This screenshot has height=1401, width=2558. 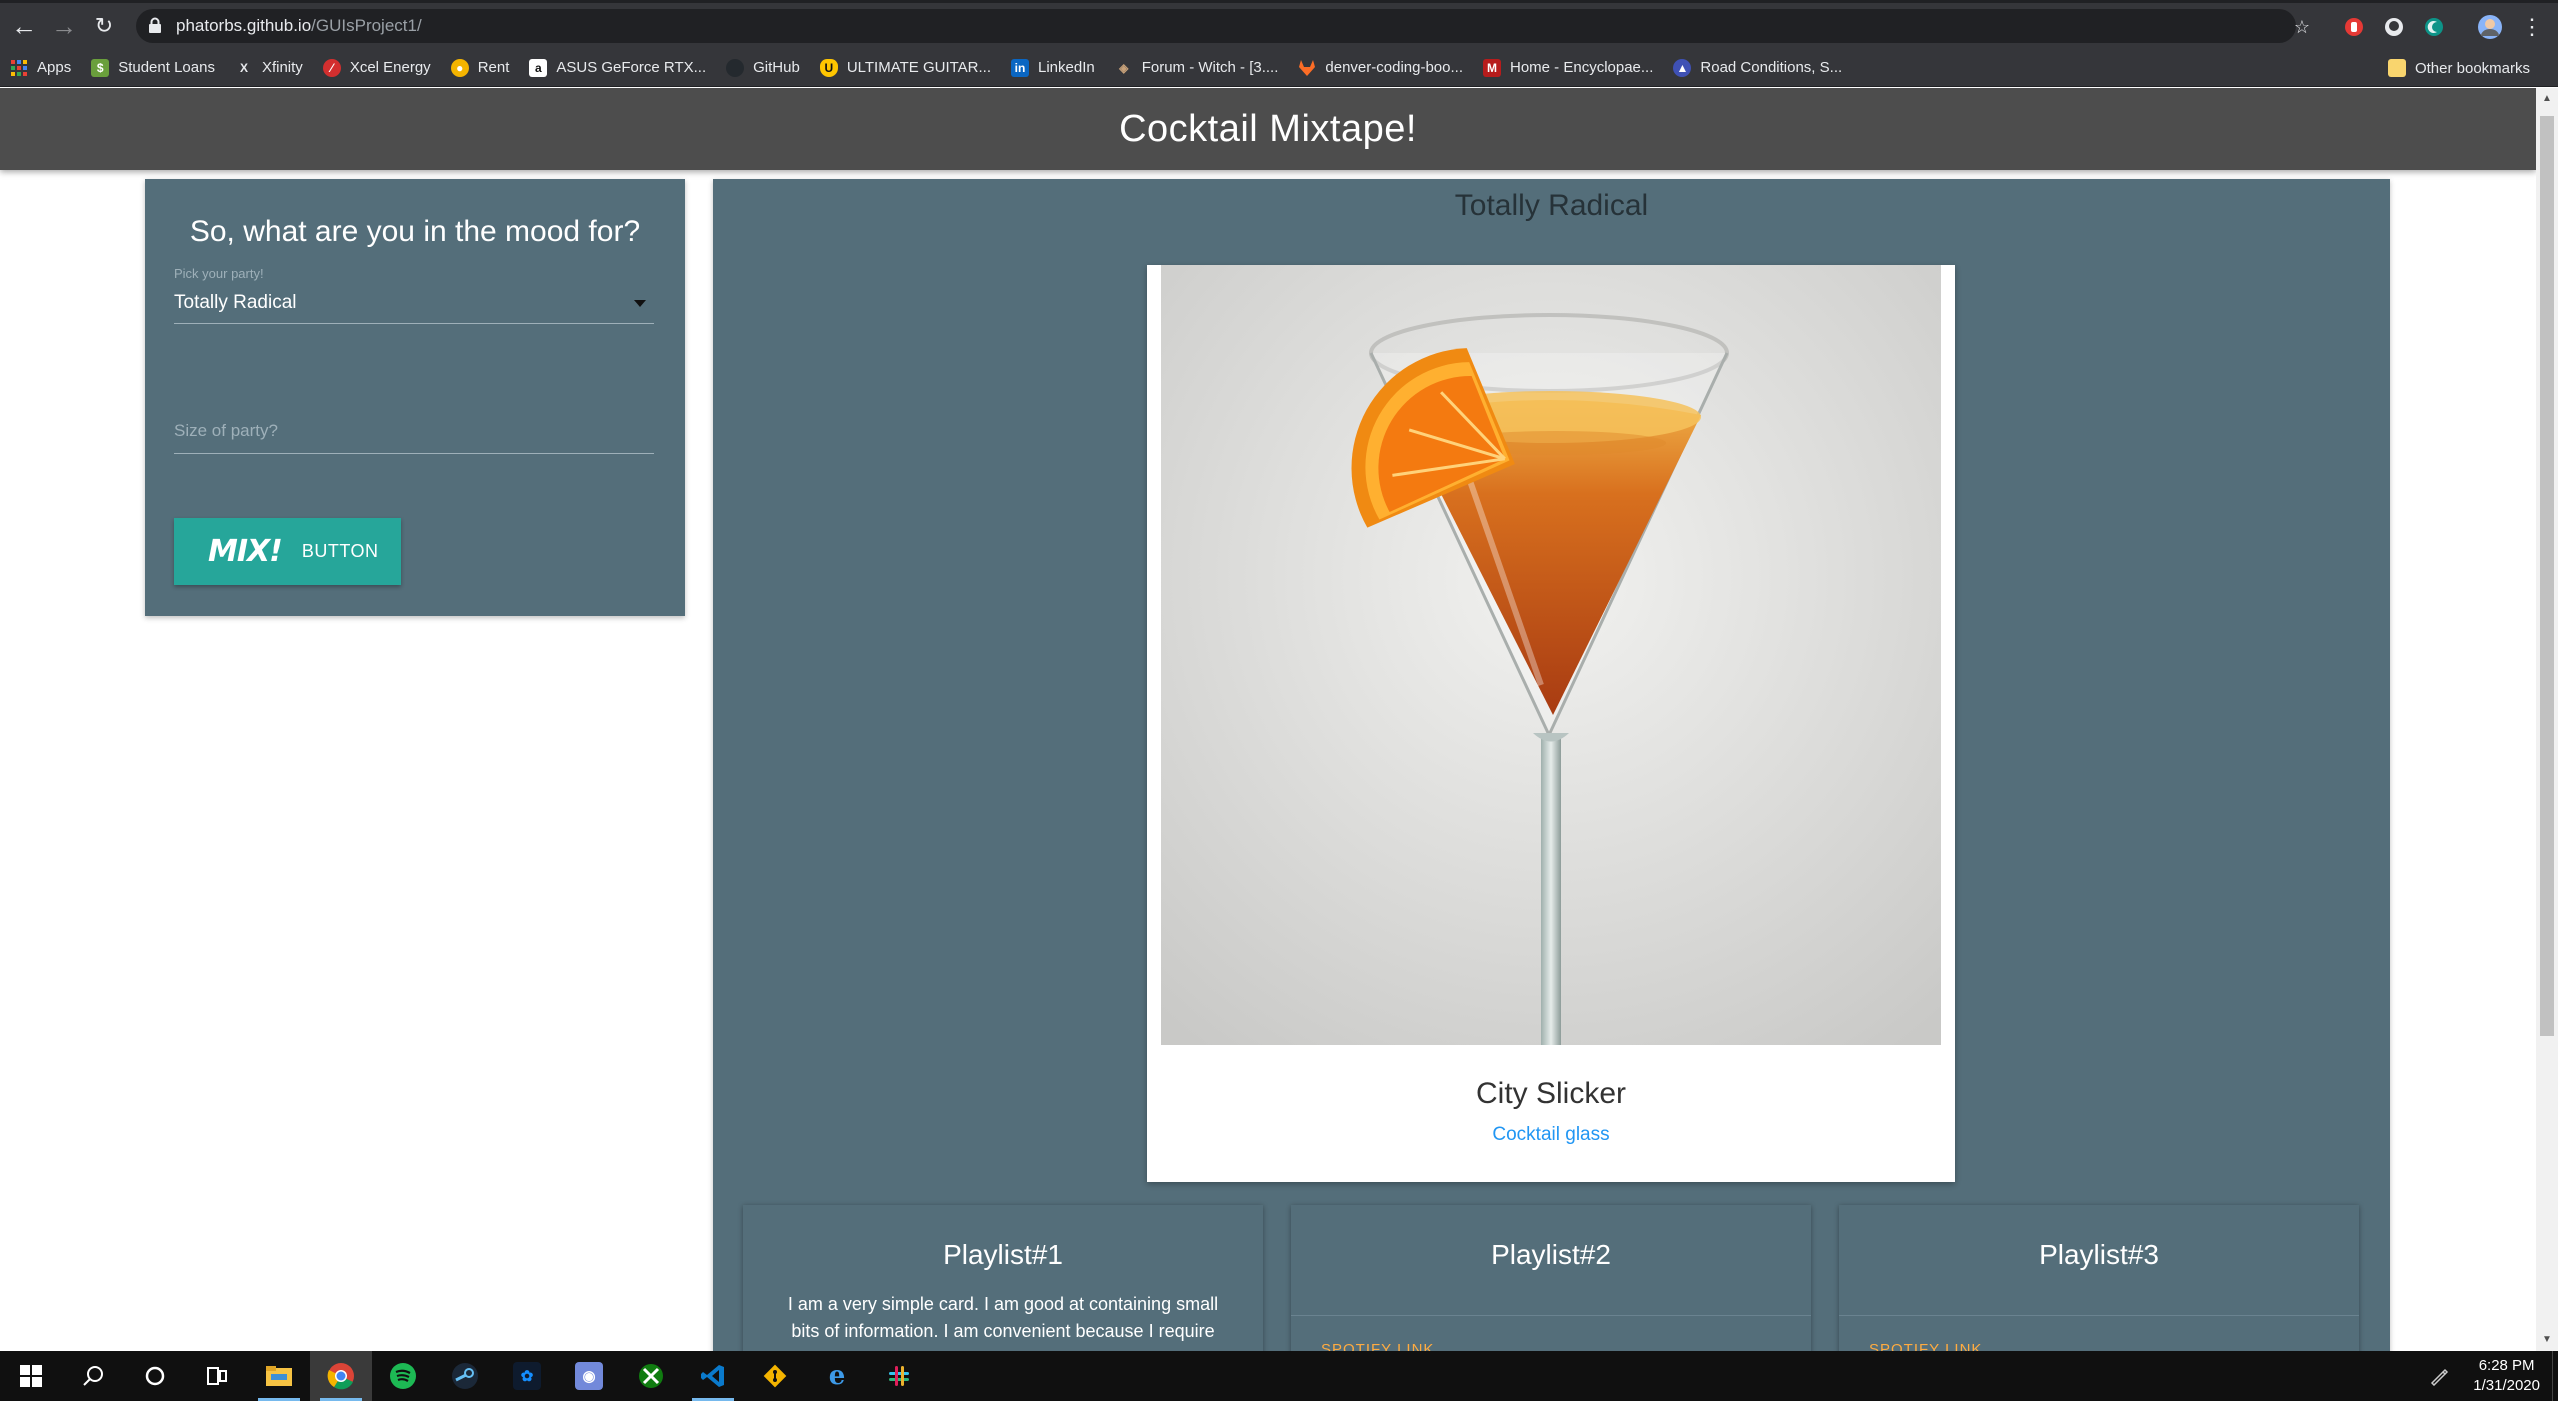 What do you see at coordinates (2547, 576) in the screenshot?
I see `scrollbar-thumb` at bounding box center [2547, 576].